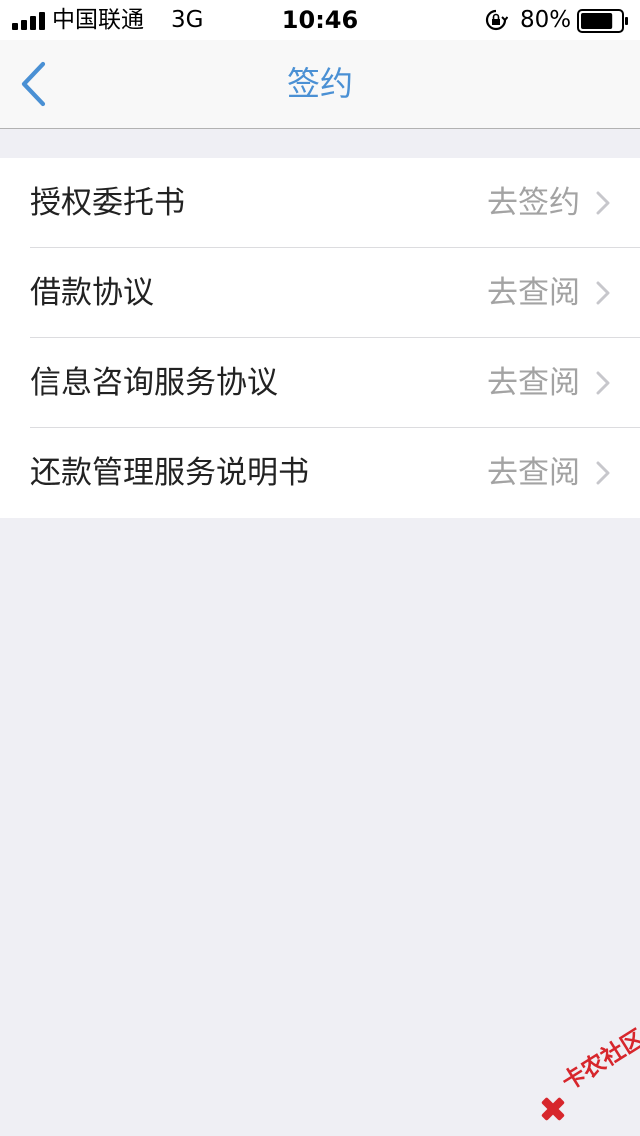 Image resolution: width=640 pixels, height=1136 pixels. I want to click on list-item-authorization: 授权委托书 去签约, so click(320, 203).